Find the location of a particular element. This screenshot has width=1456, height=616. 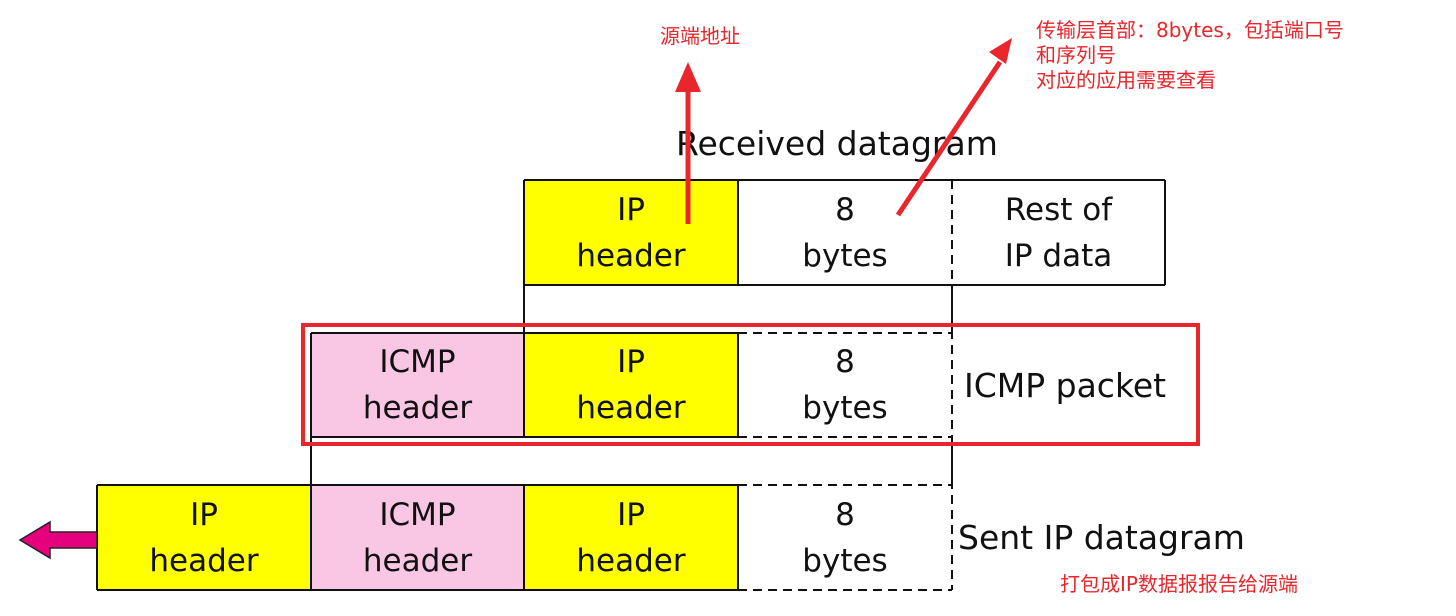

icmp-packet-row-borders is located at coordinates (524, 385).